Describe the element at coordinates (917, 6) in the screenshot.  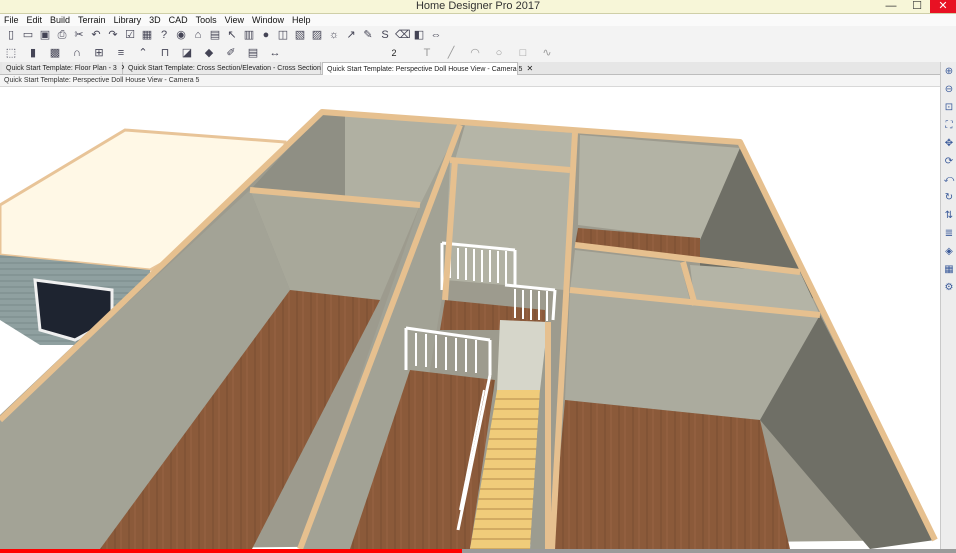
I see `maximize-button: ☐` at that location.